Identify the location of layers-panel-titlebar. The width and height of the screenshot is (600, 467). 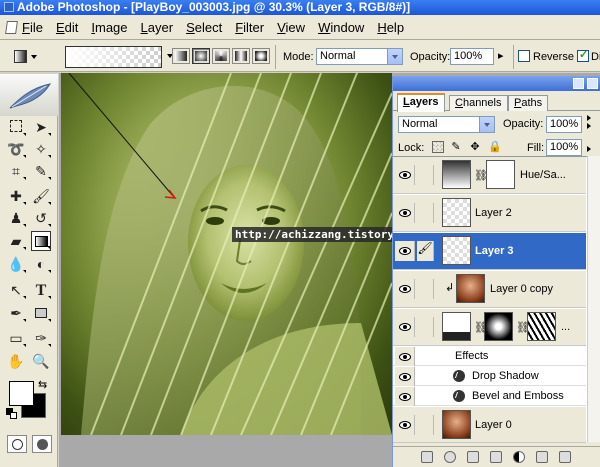
(496, 83).